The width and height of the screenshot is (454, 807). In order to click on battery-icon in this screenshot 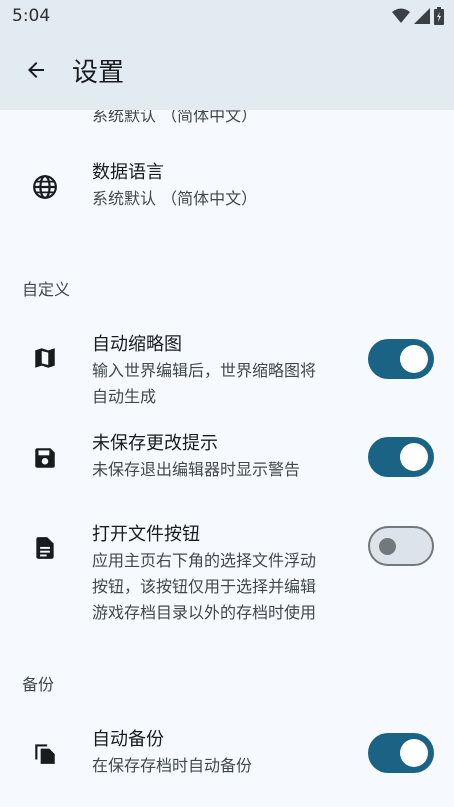, I will do `click(439, 16)`.